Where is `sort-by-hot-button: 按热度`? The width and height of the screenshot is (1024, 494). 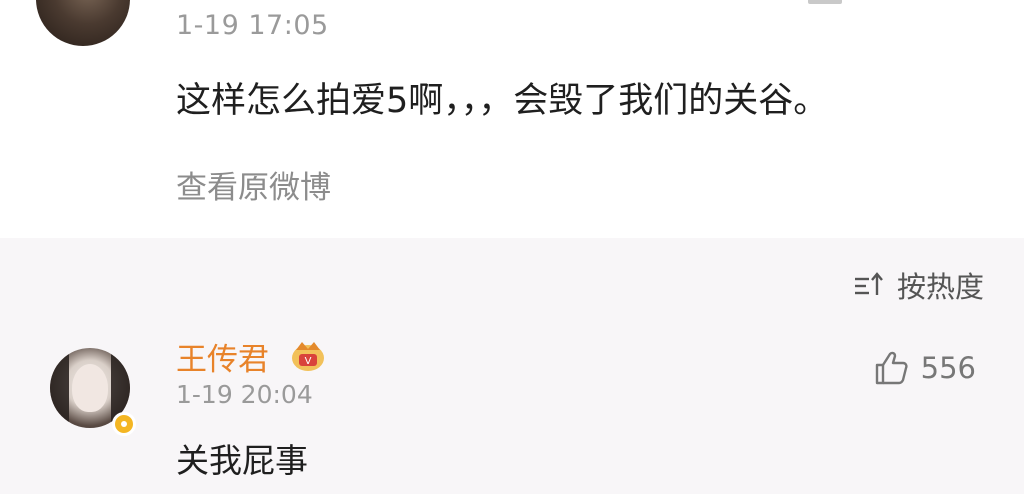 sort-by-hot-button: 按热度 is located at coordinates (918, 285).